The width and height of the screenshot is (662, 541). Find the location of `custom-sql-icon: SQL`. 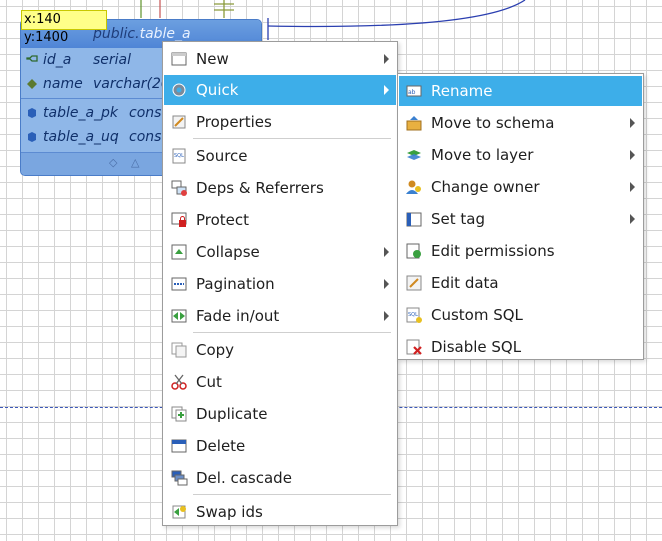

custom-sql-icon: SQL is located at coordinates (414, 315).